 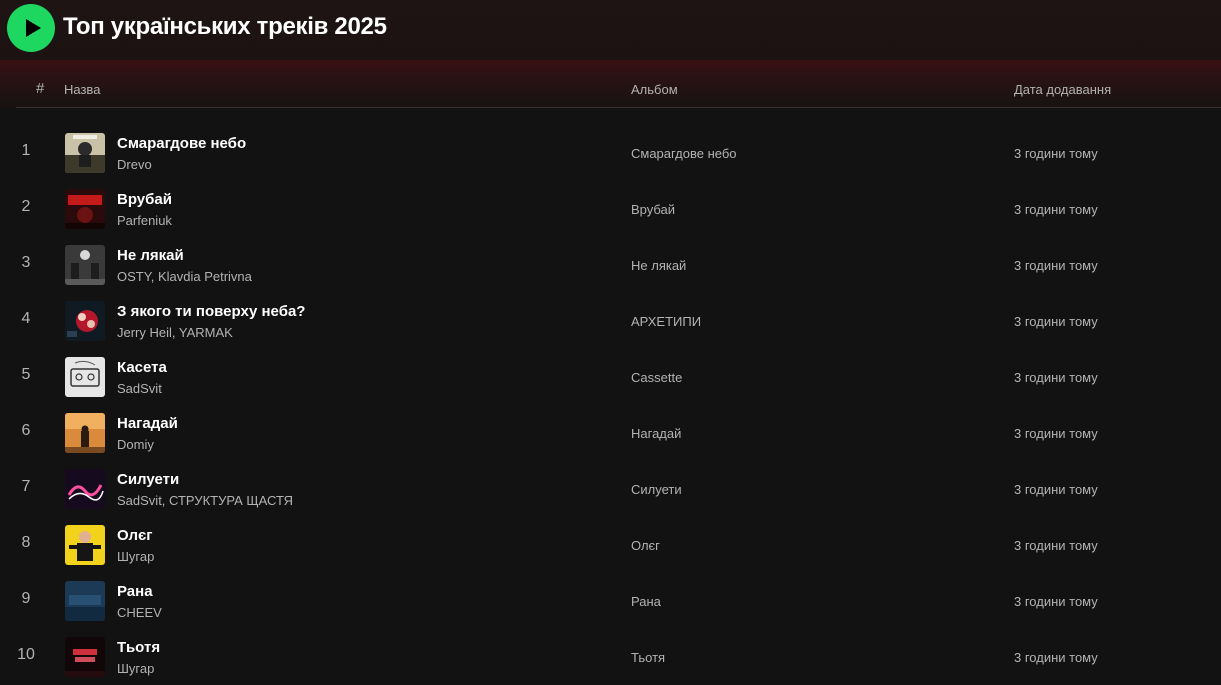 I want to click on track-row: 6 Нагадай Domiy Нагадай 3 години тому, so click(x=610, y=433).